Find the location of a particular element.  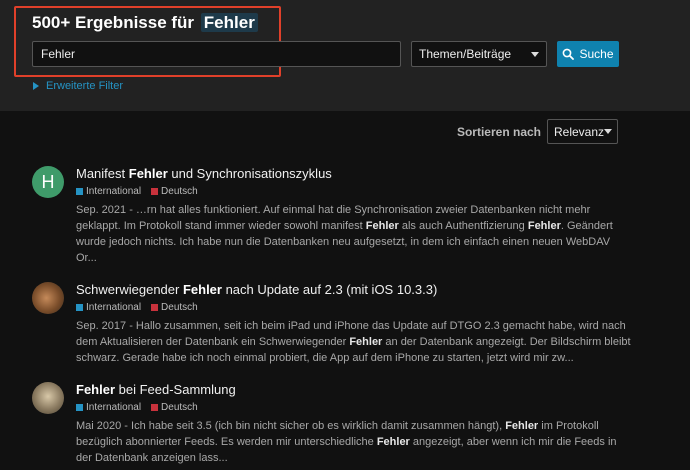

sort-select-value: Relevanz is located at coordinates (579, 131).